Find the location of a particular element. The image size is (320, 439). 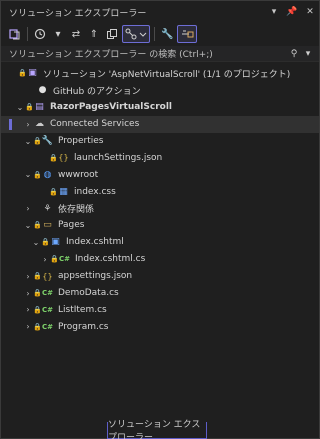

tree-item-pages: ⌄ 🔒 ▭ Pages is located at coordinates (160, 225).